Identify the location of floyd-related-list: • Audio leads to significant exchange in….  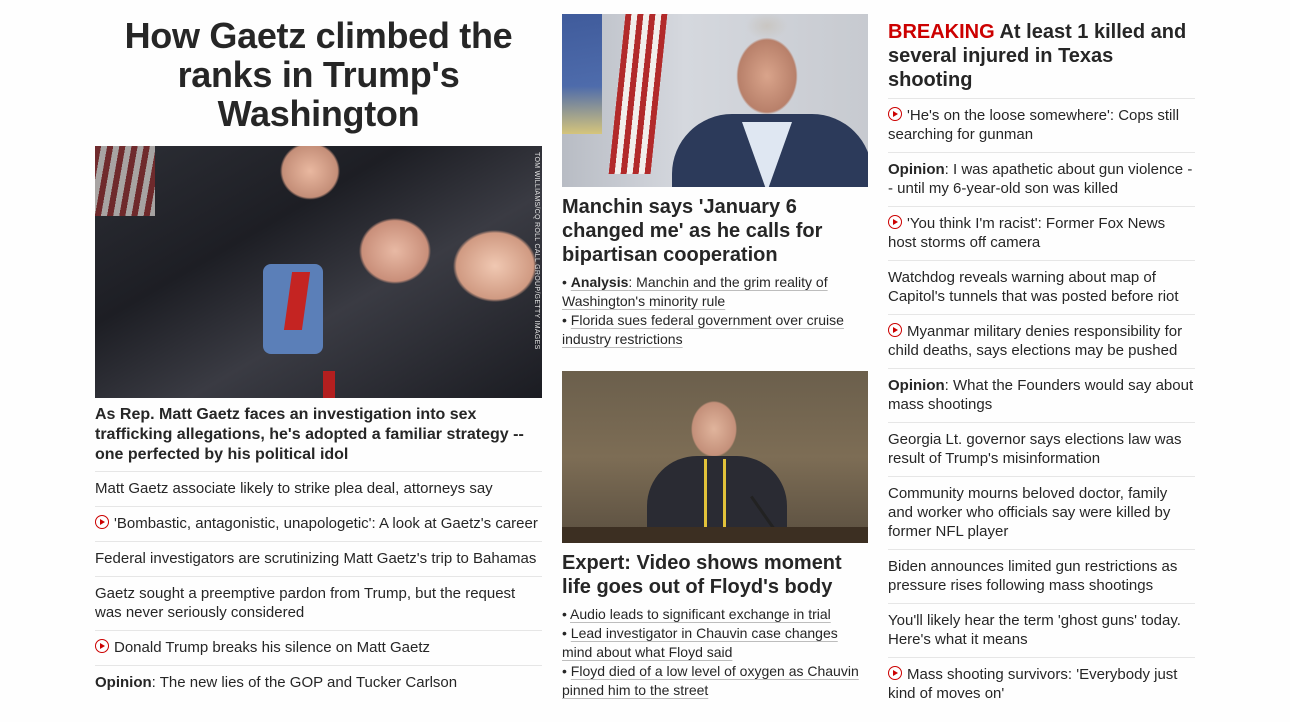
(715, 652).